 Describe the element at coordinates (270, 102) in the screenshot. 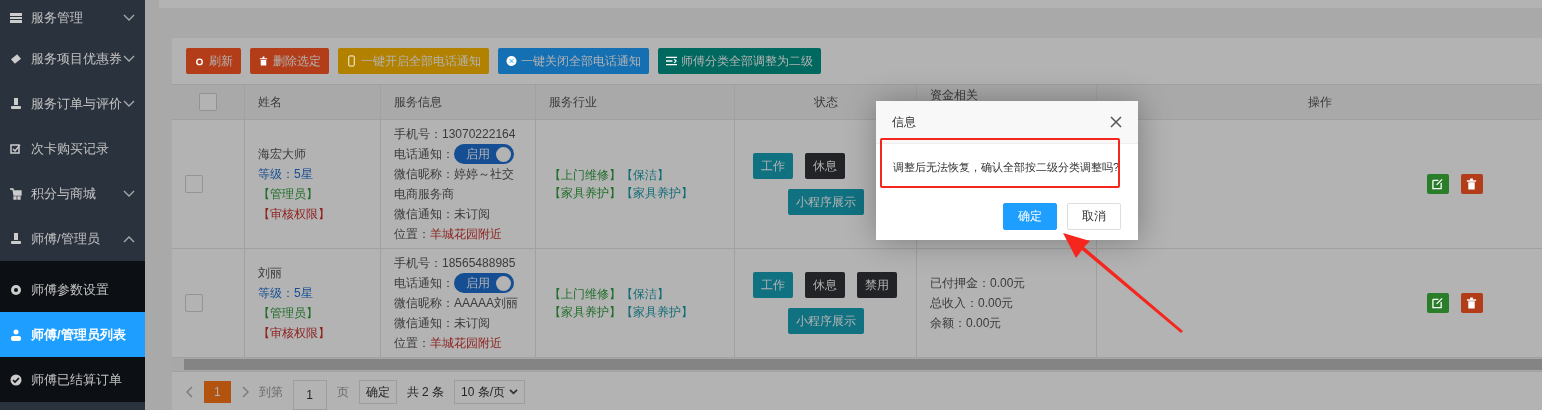

I see `column-header: 姓名` at that location.